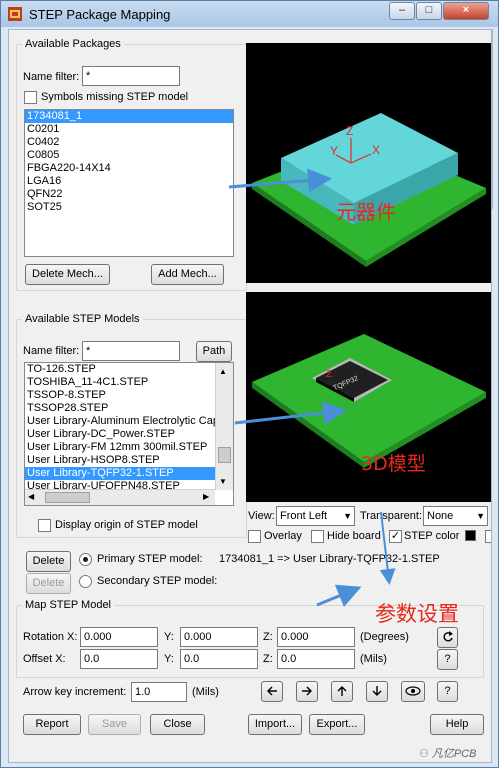 This screenshot has height=769, width=499. I want to click on annotation-arrow-transparent, so click(387, 548).